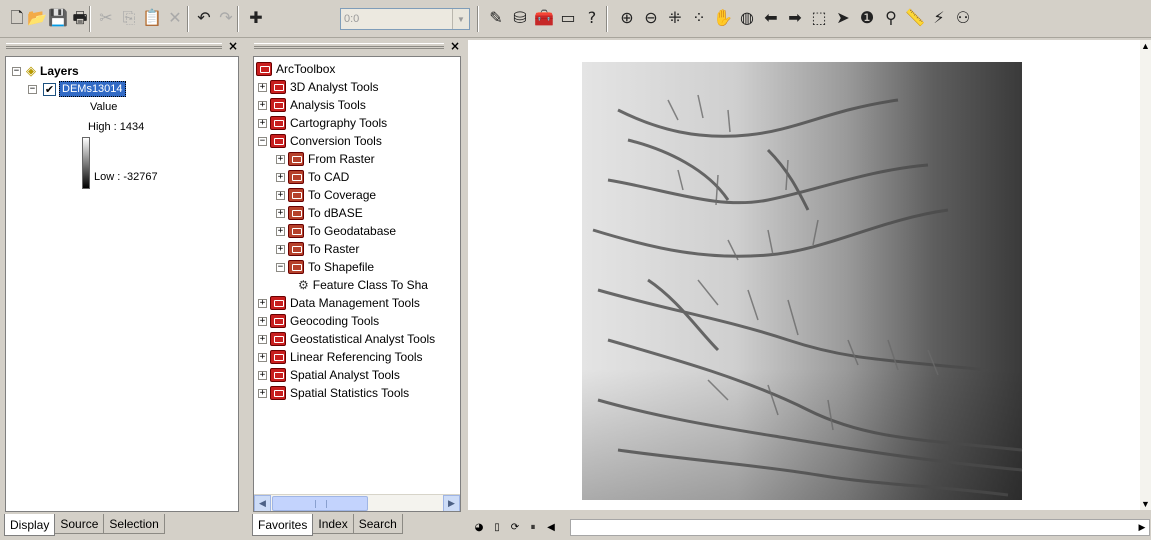 This screenshot has width=1151, height=540. What do you see at coordinates (175, 18) in the screenshot?
I see `delete-icon: ✕` at bounding box center [175, 18].